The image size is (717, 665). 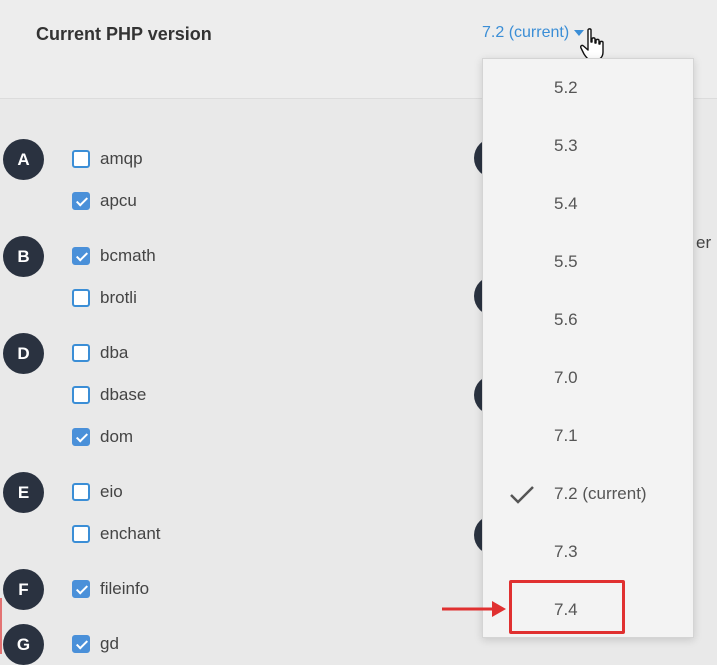 What do you see at coordinates (566, 551) in the screenshot?
I see `version-option-label: 7.3` at bounding box center [566, 551].